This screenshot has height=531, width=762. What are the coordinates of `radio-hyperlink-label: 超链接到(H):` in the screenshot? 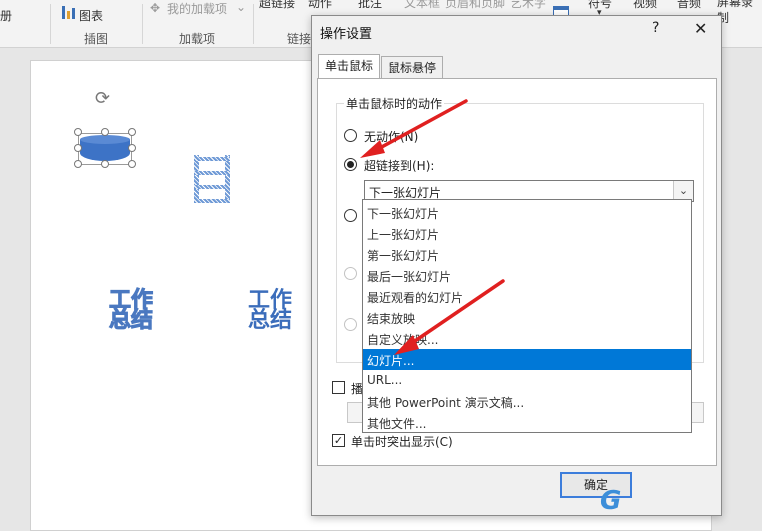 It's located at (399, 165).